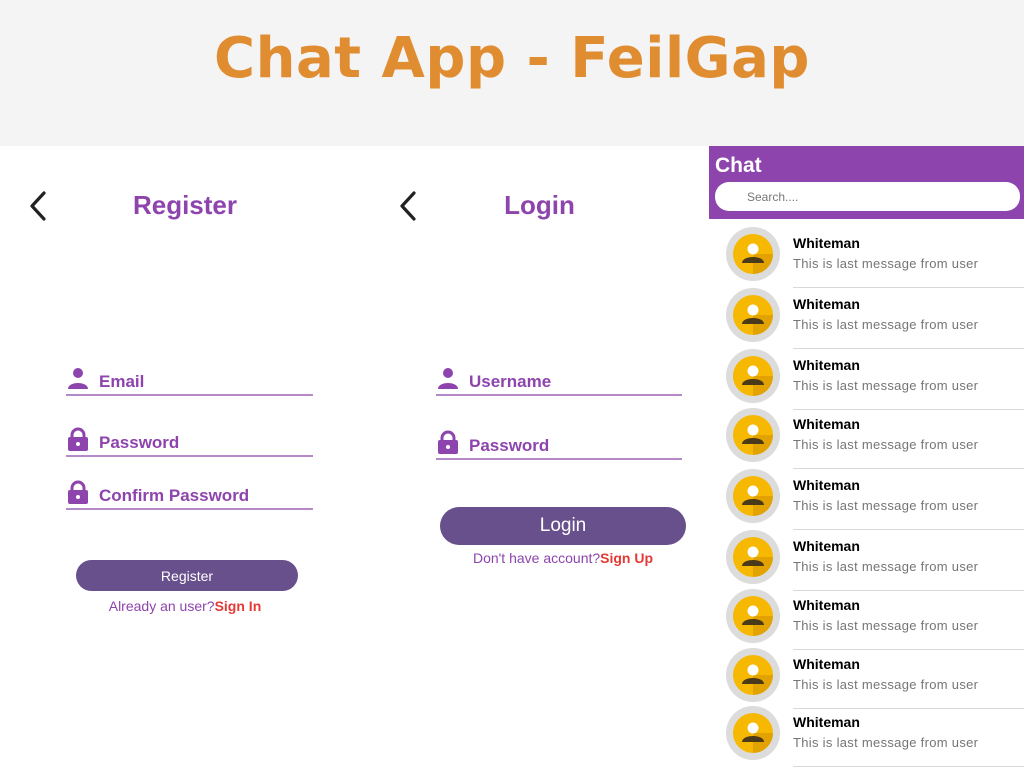 Image resolution: width=1024 pixels, height=767 pixels. What do you see at coordinates (539, 205) in the screenshot?
I see `login-title: Login` at bounding box center [539, 205].